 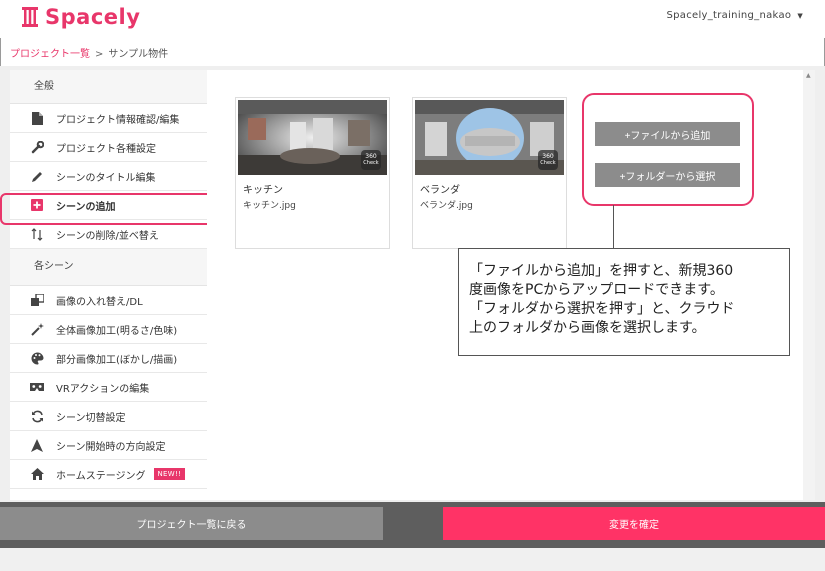 I want to click on home-icon, so click(x=37, y=474).